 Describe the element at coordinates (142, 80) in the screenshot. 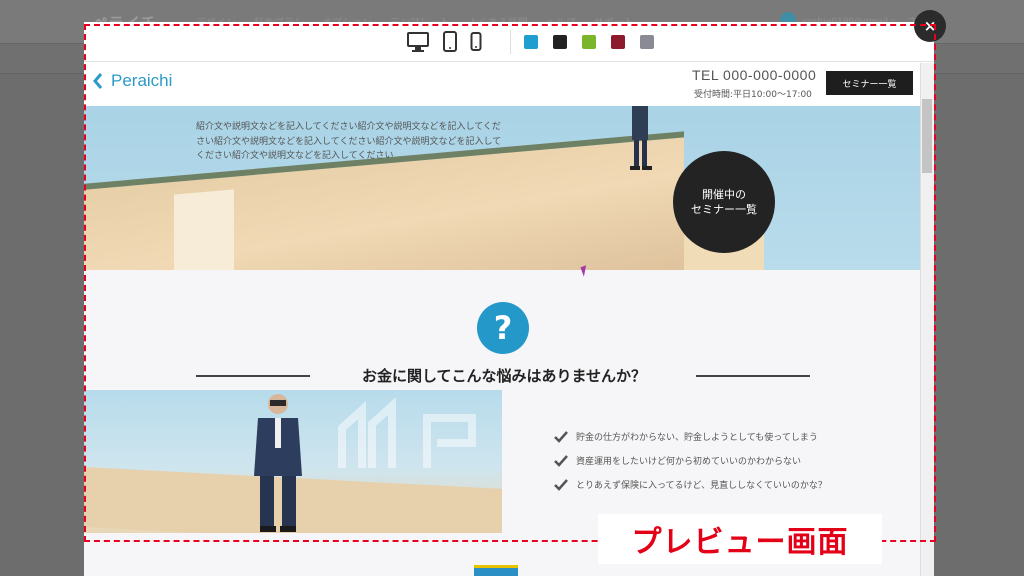

I see `site-logo-text: Peraichi` at that location.